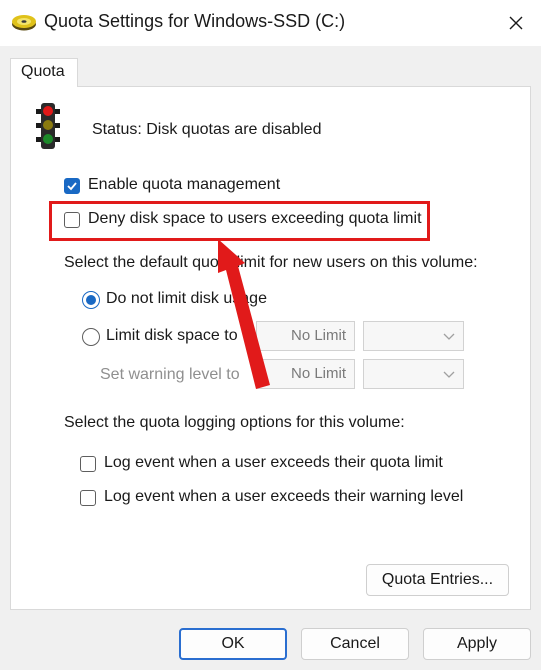 Image resolution: width=541 pixels, height=670 pixels. I want to click on limit-unit-dropdown, so click(413, 336).